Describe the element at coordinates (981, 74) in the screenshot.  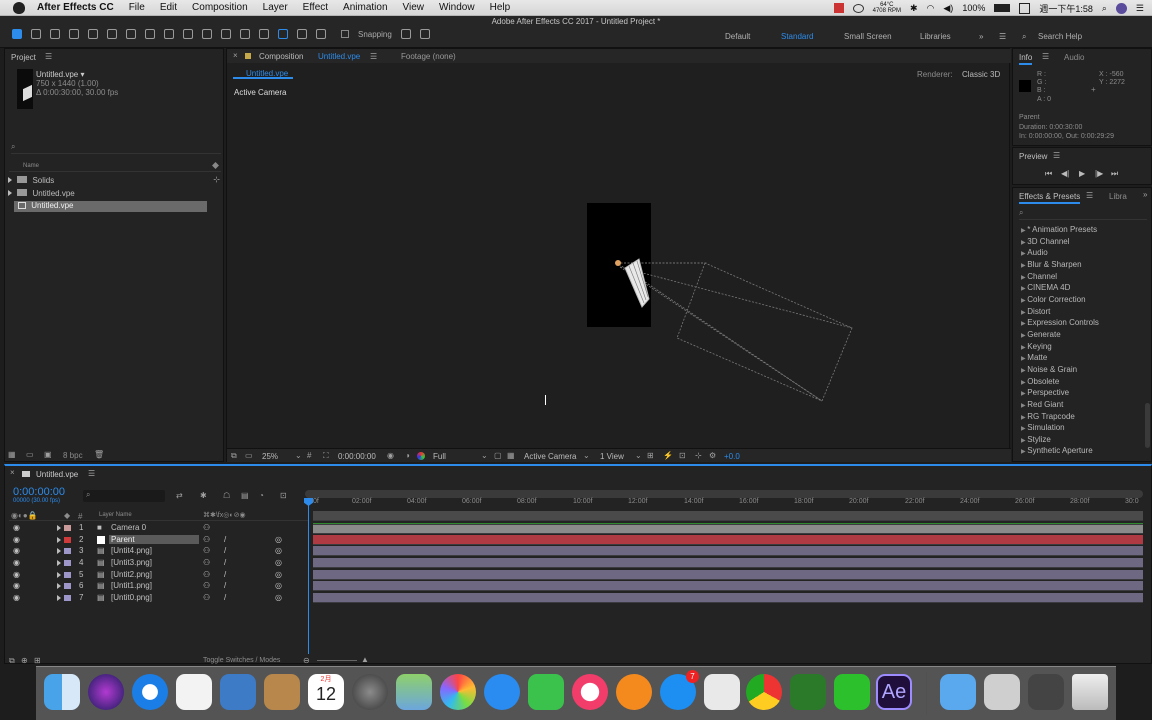
I see `renderer-value: Classic 3D` at that location.